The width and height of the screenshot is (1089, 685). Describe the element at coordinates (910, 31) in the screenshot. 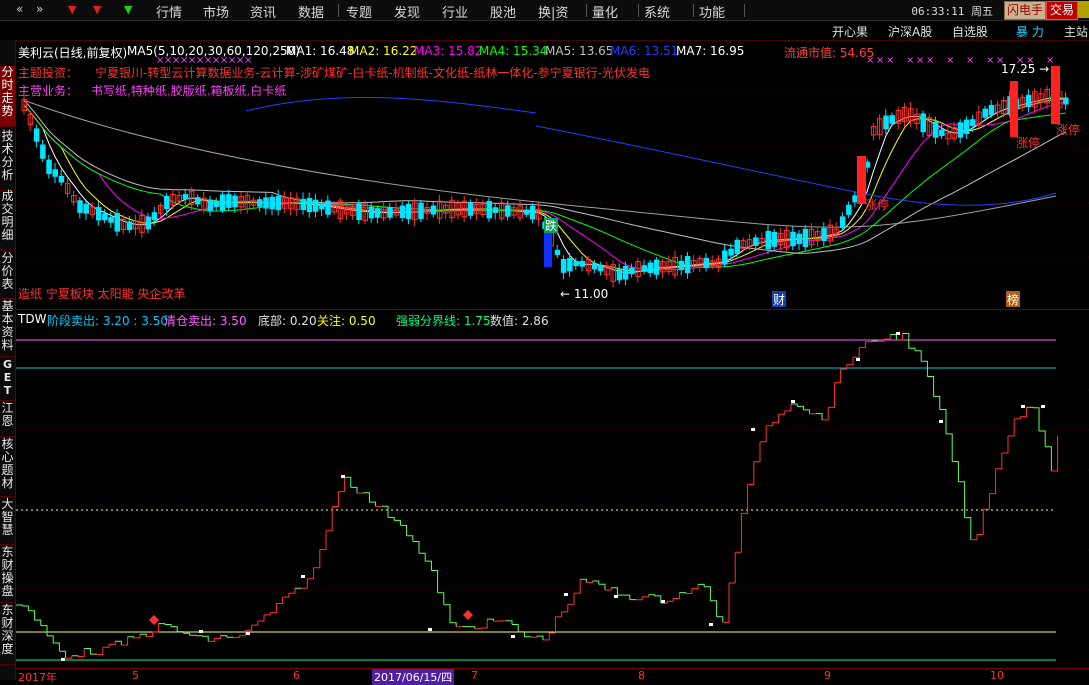

I see `sub-item-hushen-a: 沪深A股` at that location.